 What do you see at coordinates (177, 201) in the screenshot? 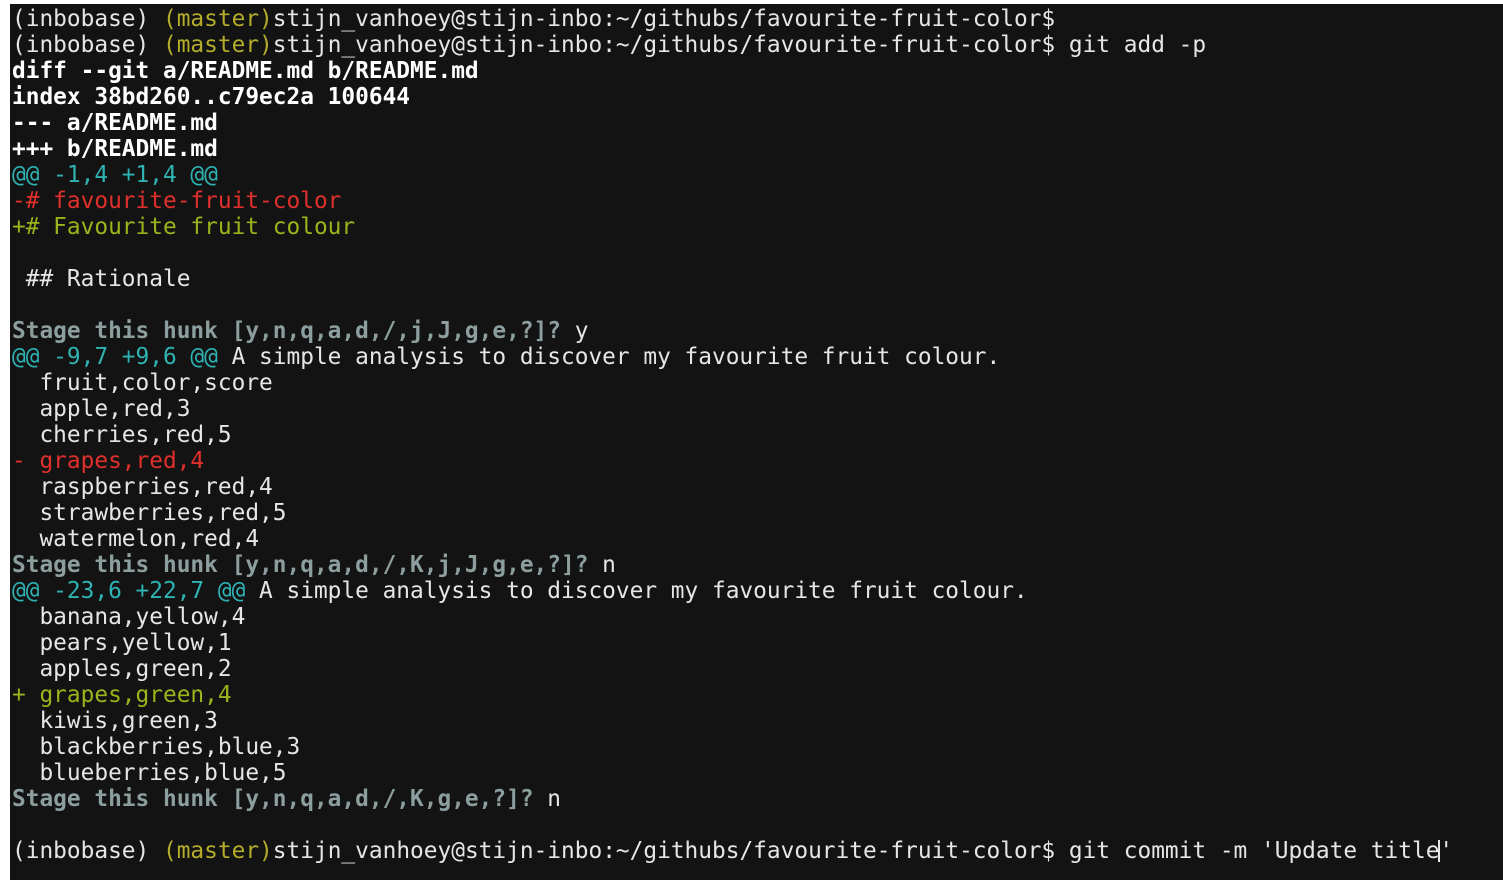
I see `deleted-text: -# favourite-fruit-color` at bounding box center [177, 201].